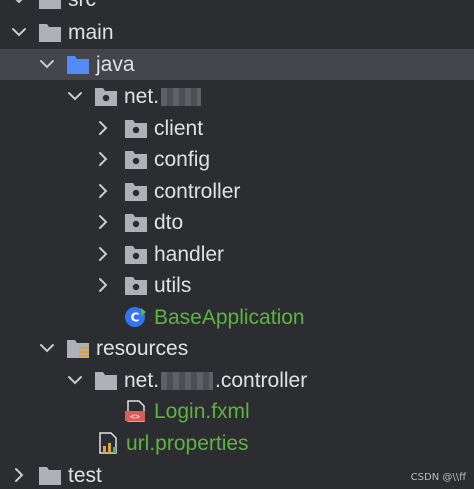 This screenshot has height=489, width=474. I want to click on tree-row-login-fxml: <> Login.fxml, so click(237, 411).